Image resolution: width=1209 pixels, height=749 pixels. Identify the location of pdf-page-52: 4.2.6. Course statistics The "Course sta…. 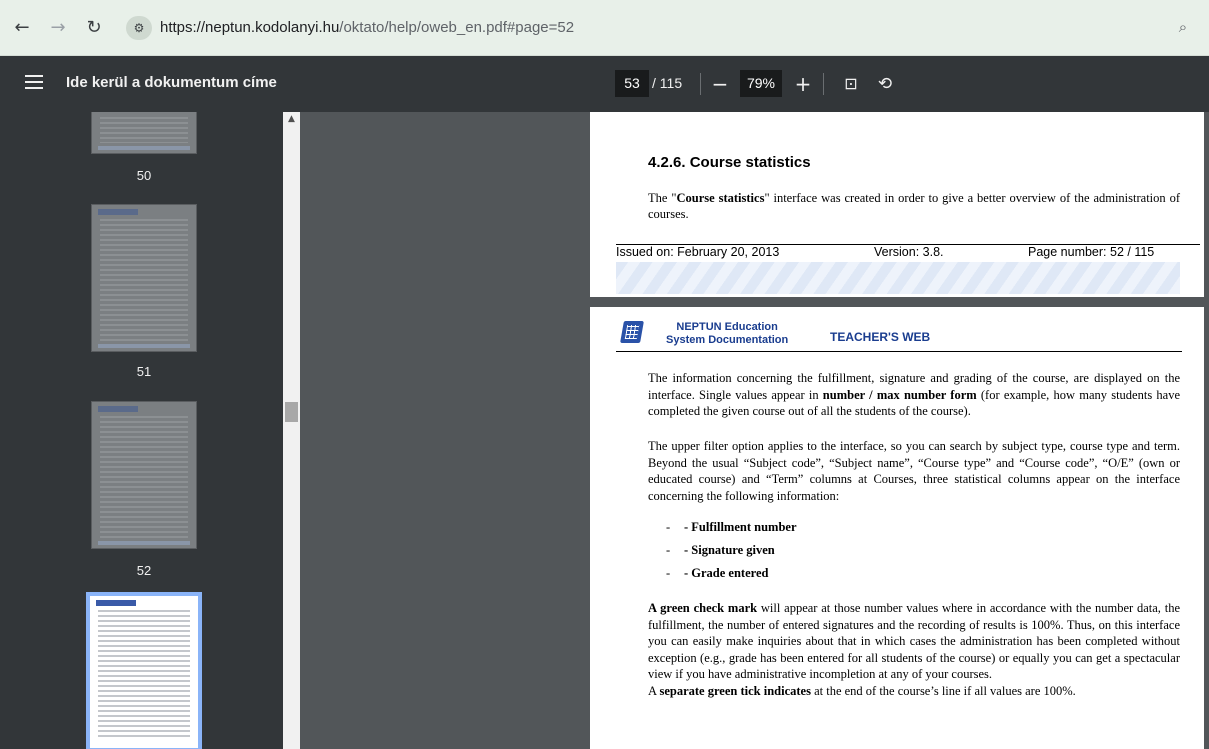
(897, 204).